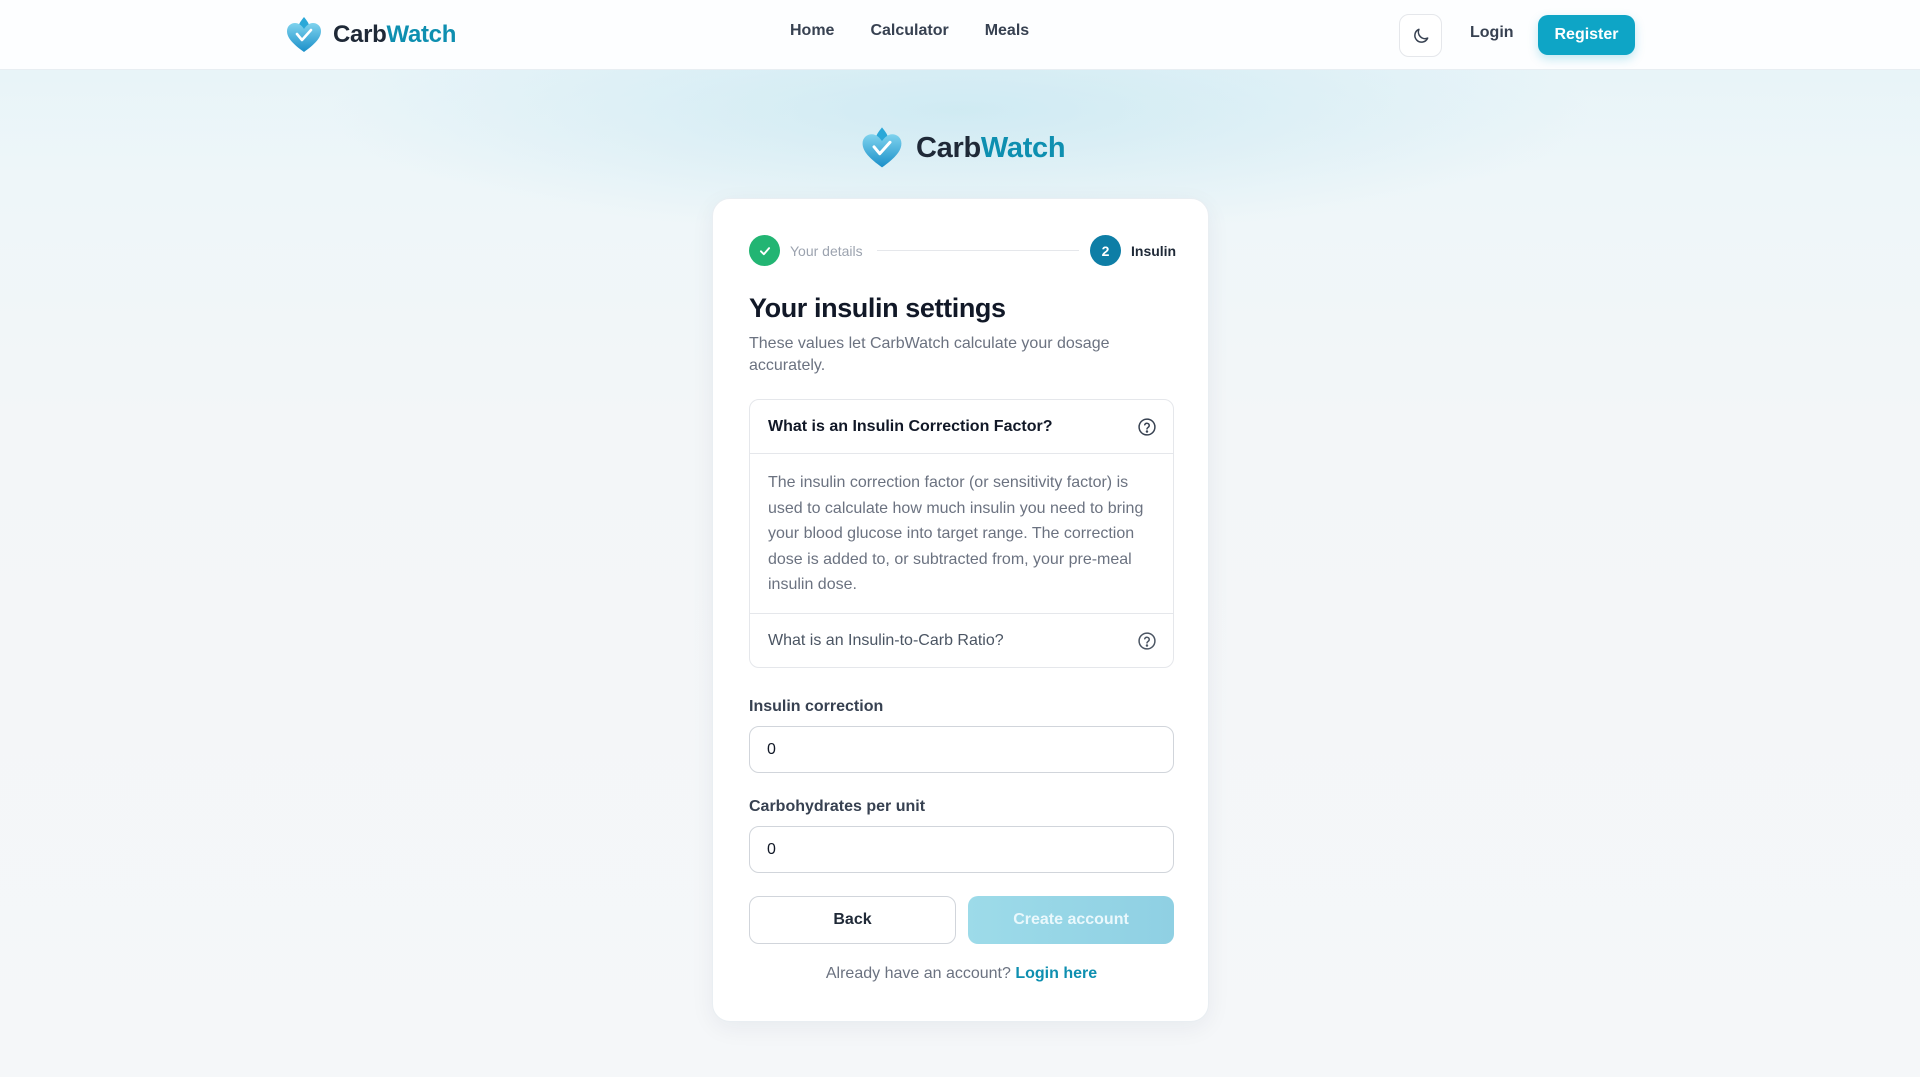 The image size is (1920, 1077). Describe the element at coordinates (991, 147) in the screenshot. I see `page-brand-name: CarbWatch` at that location.